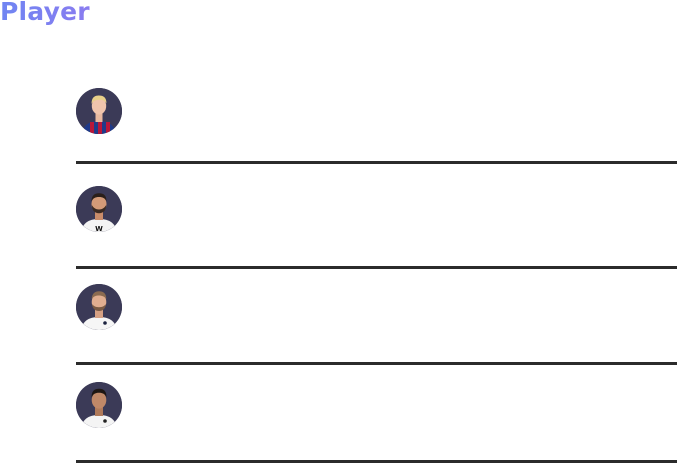 This screenshot has width=677, height=464. I want to click on player-avatar: W, so click(99, 209).